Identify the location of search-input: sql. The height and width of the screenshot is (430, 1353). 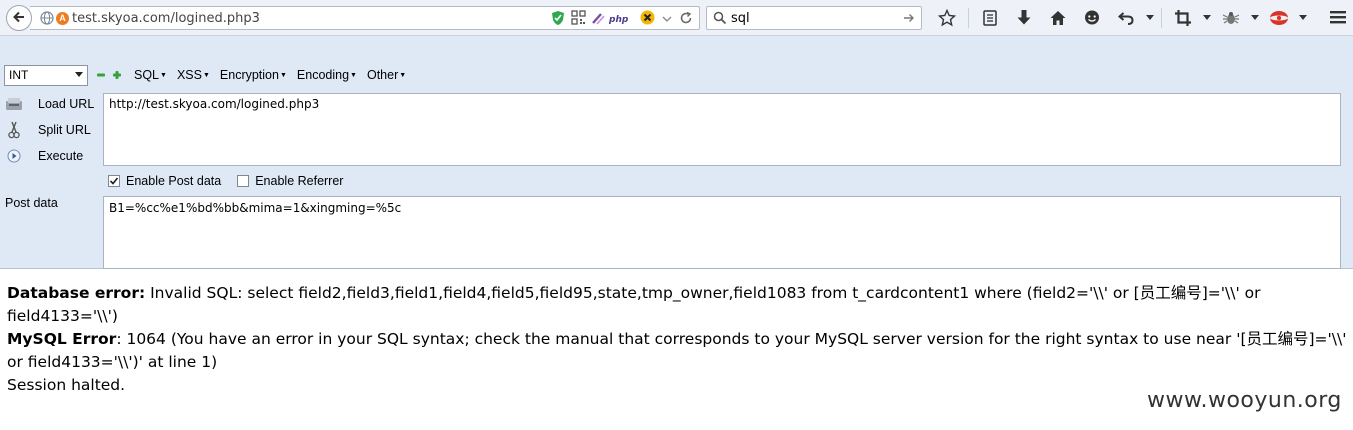
(740, 18).